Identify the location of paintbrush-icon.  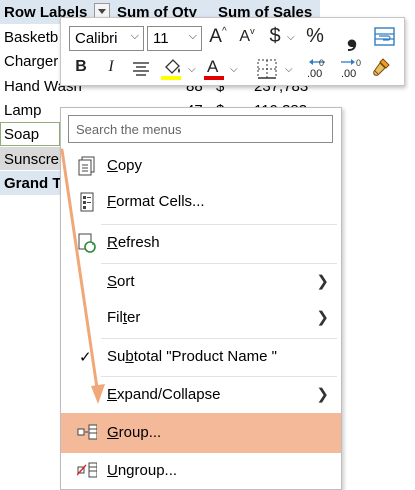
(381, 67).